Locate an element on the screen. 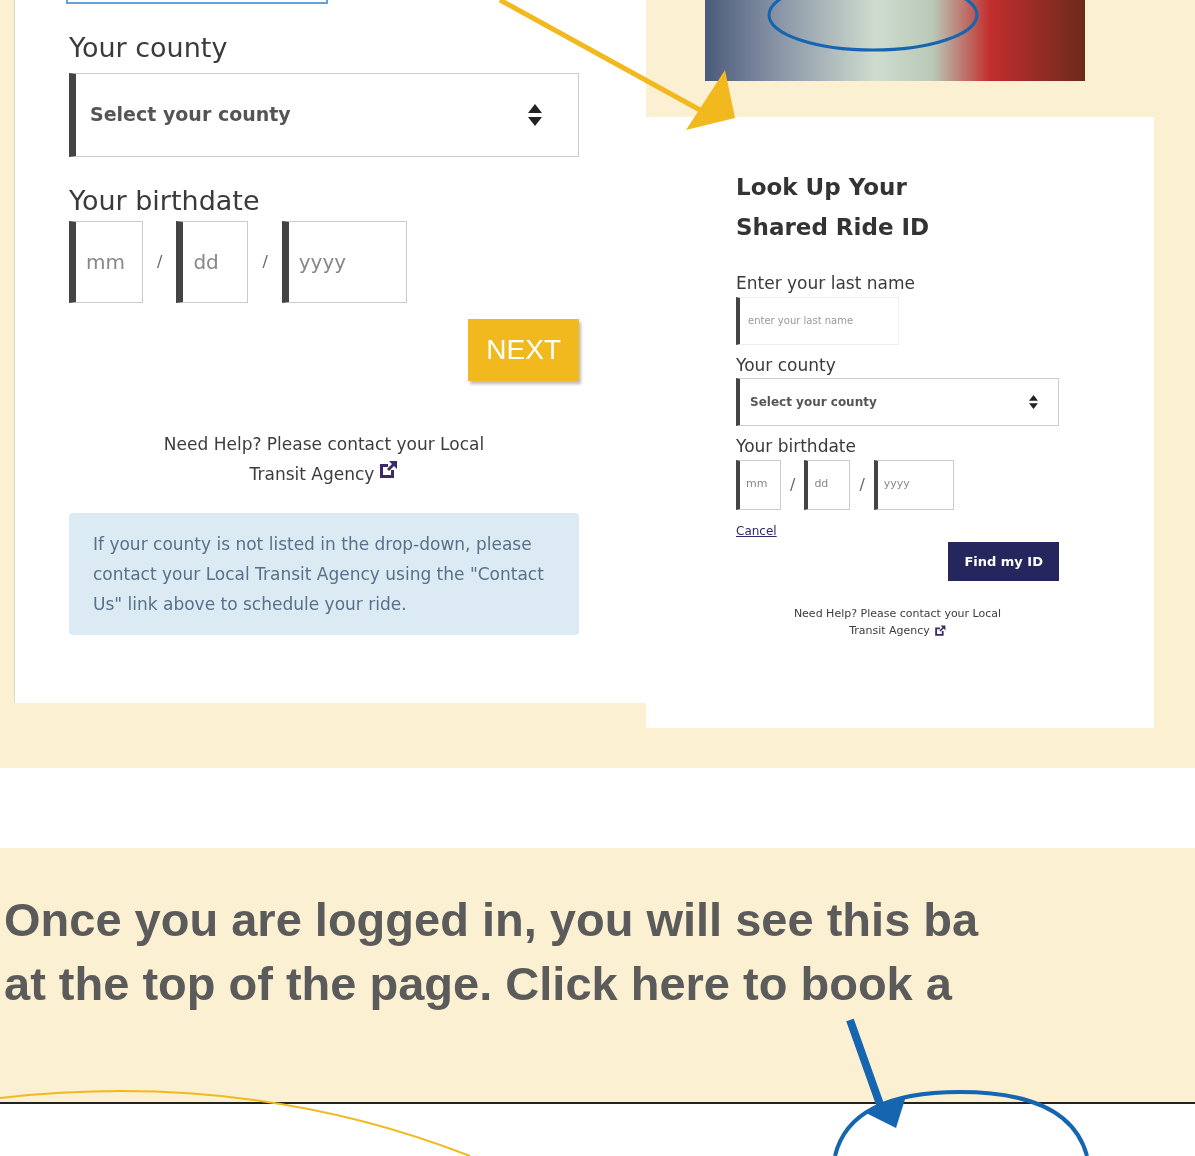 This screenshot has width=1195, height=1156. cancel-link: Cancel is located at coordinates (756, 530).